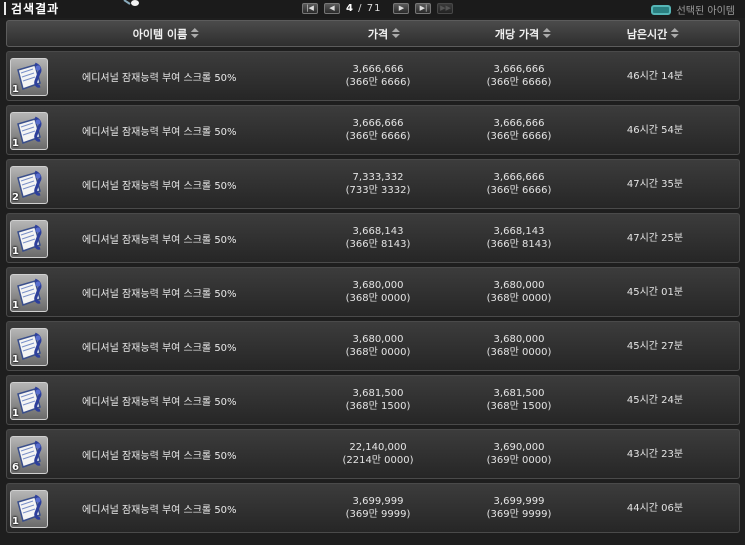 Image resolution: width=745 pixels, height=545 pixels. Describe the element at coordinates (519, 136) in the screenshot. I see `unit-price-korean: (366만 6666)` at that location.